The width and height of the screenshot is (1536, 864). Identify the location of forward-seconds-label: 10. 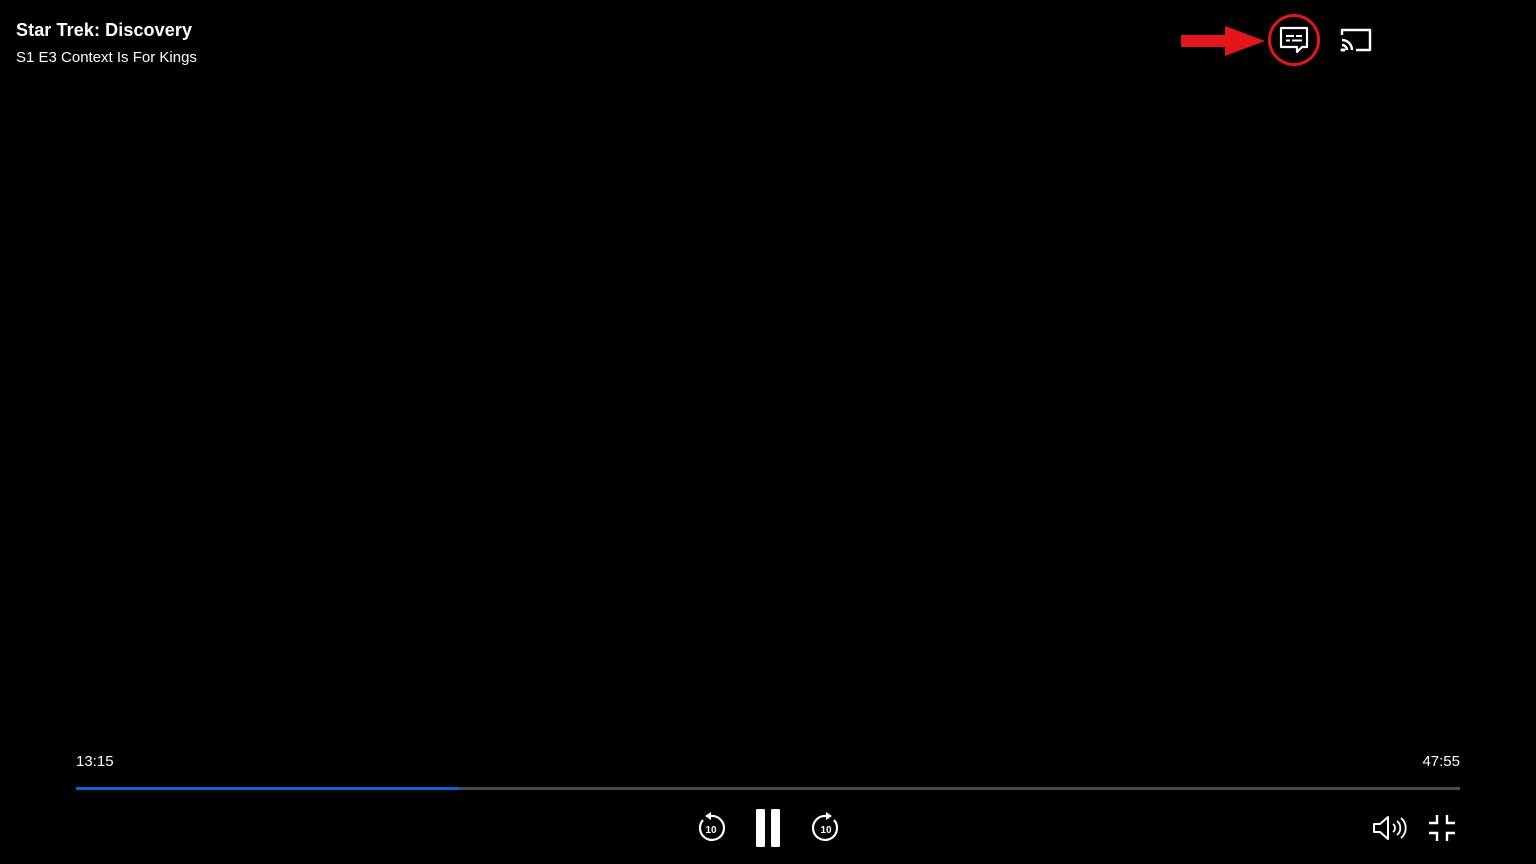
(826, 830).